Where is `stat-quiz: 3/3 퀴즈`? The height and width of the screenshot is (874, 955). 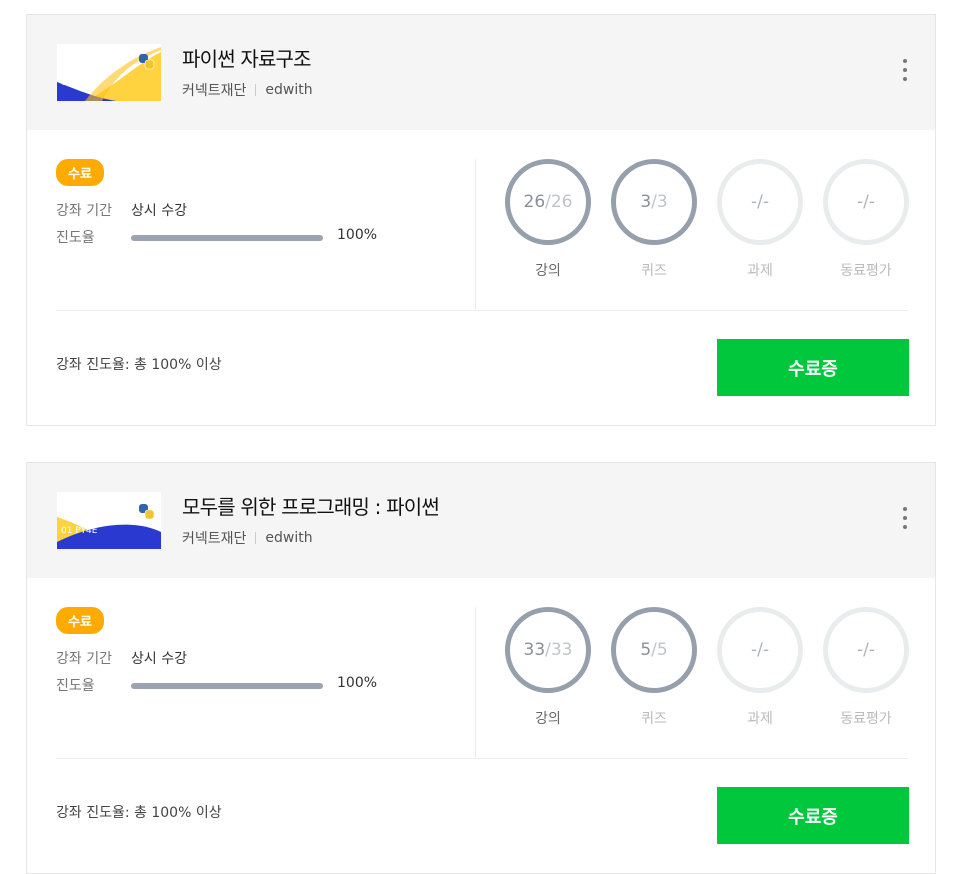 stat-quiz: 3/3 퀴즈 is located at coordinates (654, 219).